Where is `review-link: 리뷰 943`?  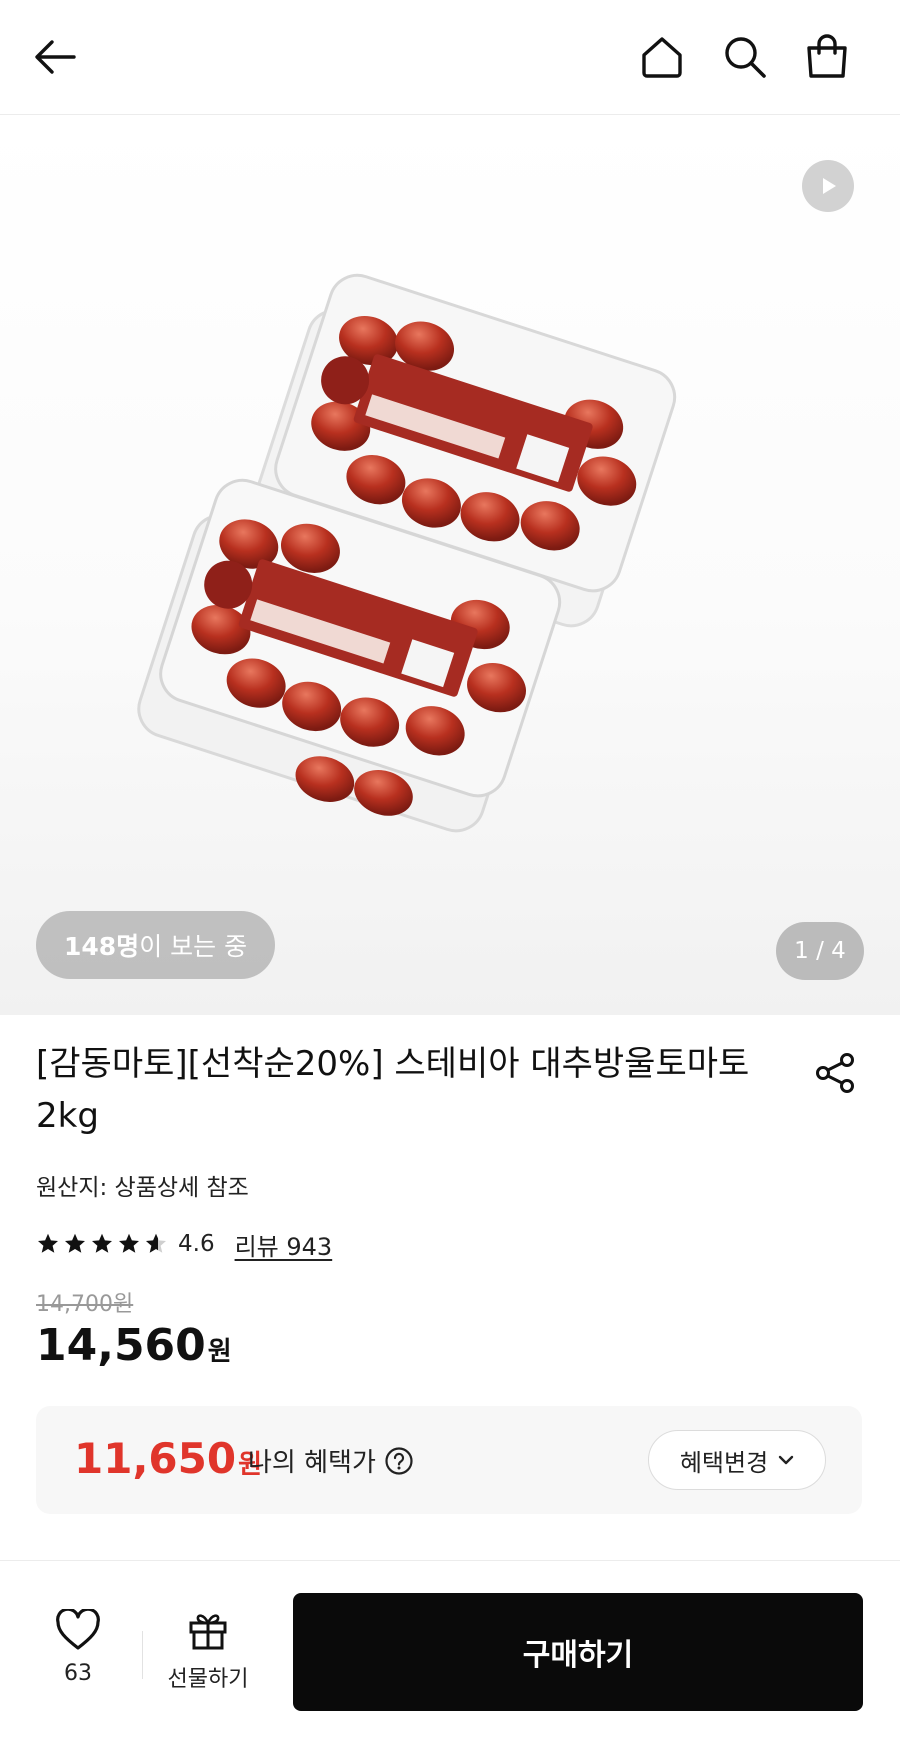 review-link: 리뷰 943 is located at coordinates (284, 1244).